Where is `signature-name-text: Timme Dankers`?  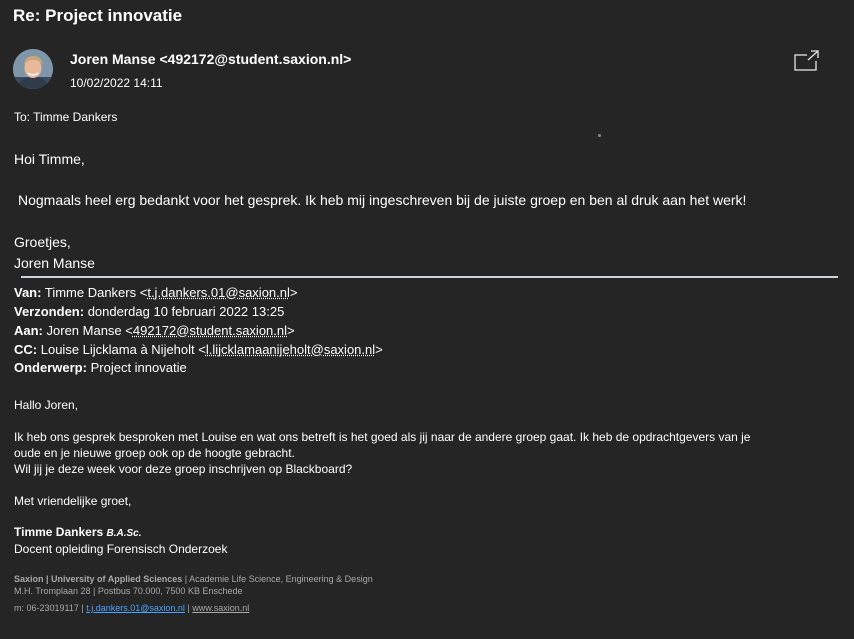 signature-name-text: Timme Dankers is located at coordinates (59, 532).